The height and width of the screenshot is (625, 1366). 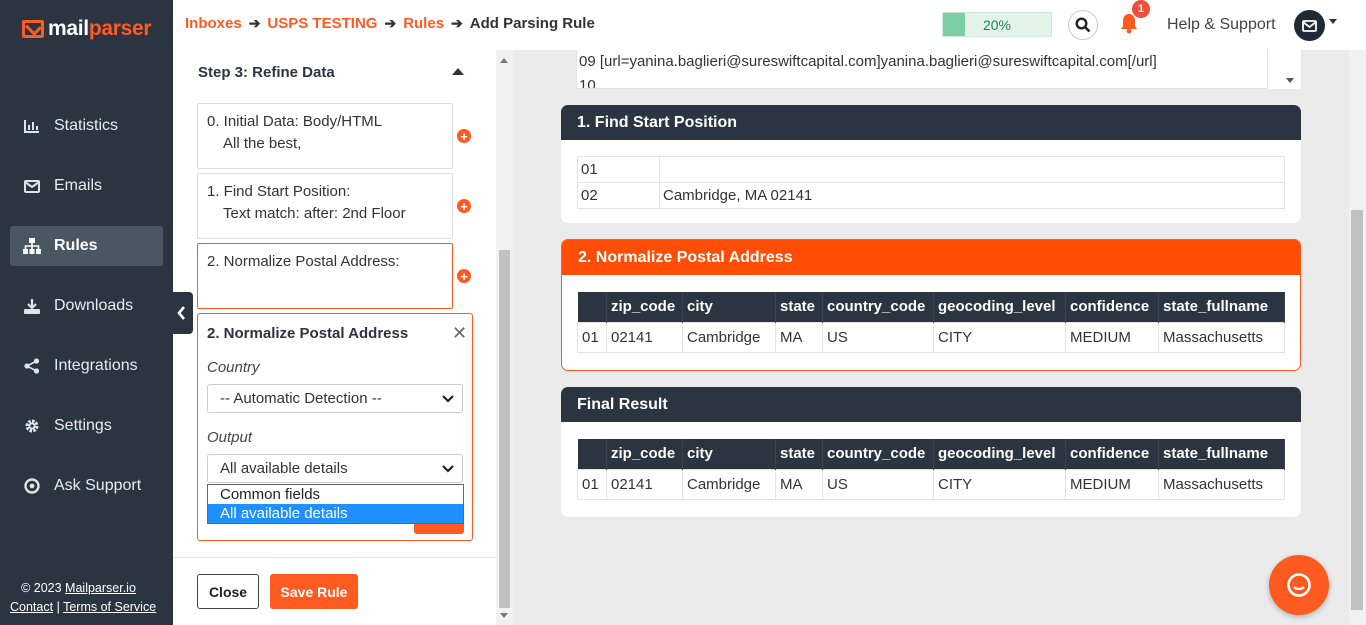 What do you see at coordinates (1221, 25) in the screenshot?
I see `help-support-link: Help & Support` at bounding box center [1221, 25].